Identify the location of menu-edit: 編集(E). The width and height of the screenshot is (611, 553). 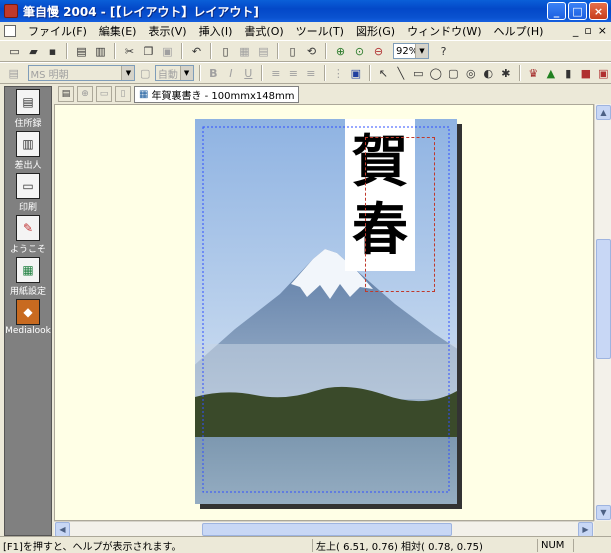
(118, 31).